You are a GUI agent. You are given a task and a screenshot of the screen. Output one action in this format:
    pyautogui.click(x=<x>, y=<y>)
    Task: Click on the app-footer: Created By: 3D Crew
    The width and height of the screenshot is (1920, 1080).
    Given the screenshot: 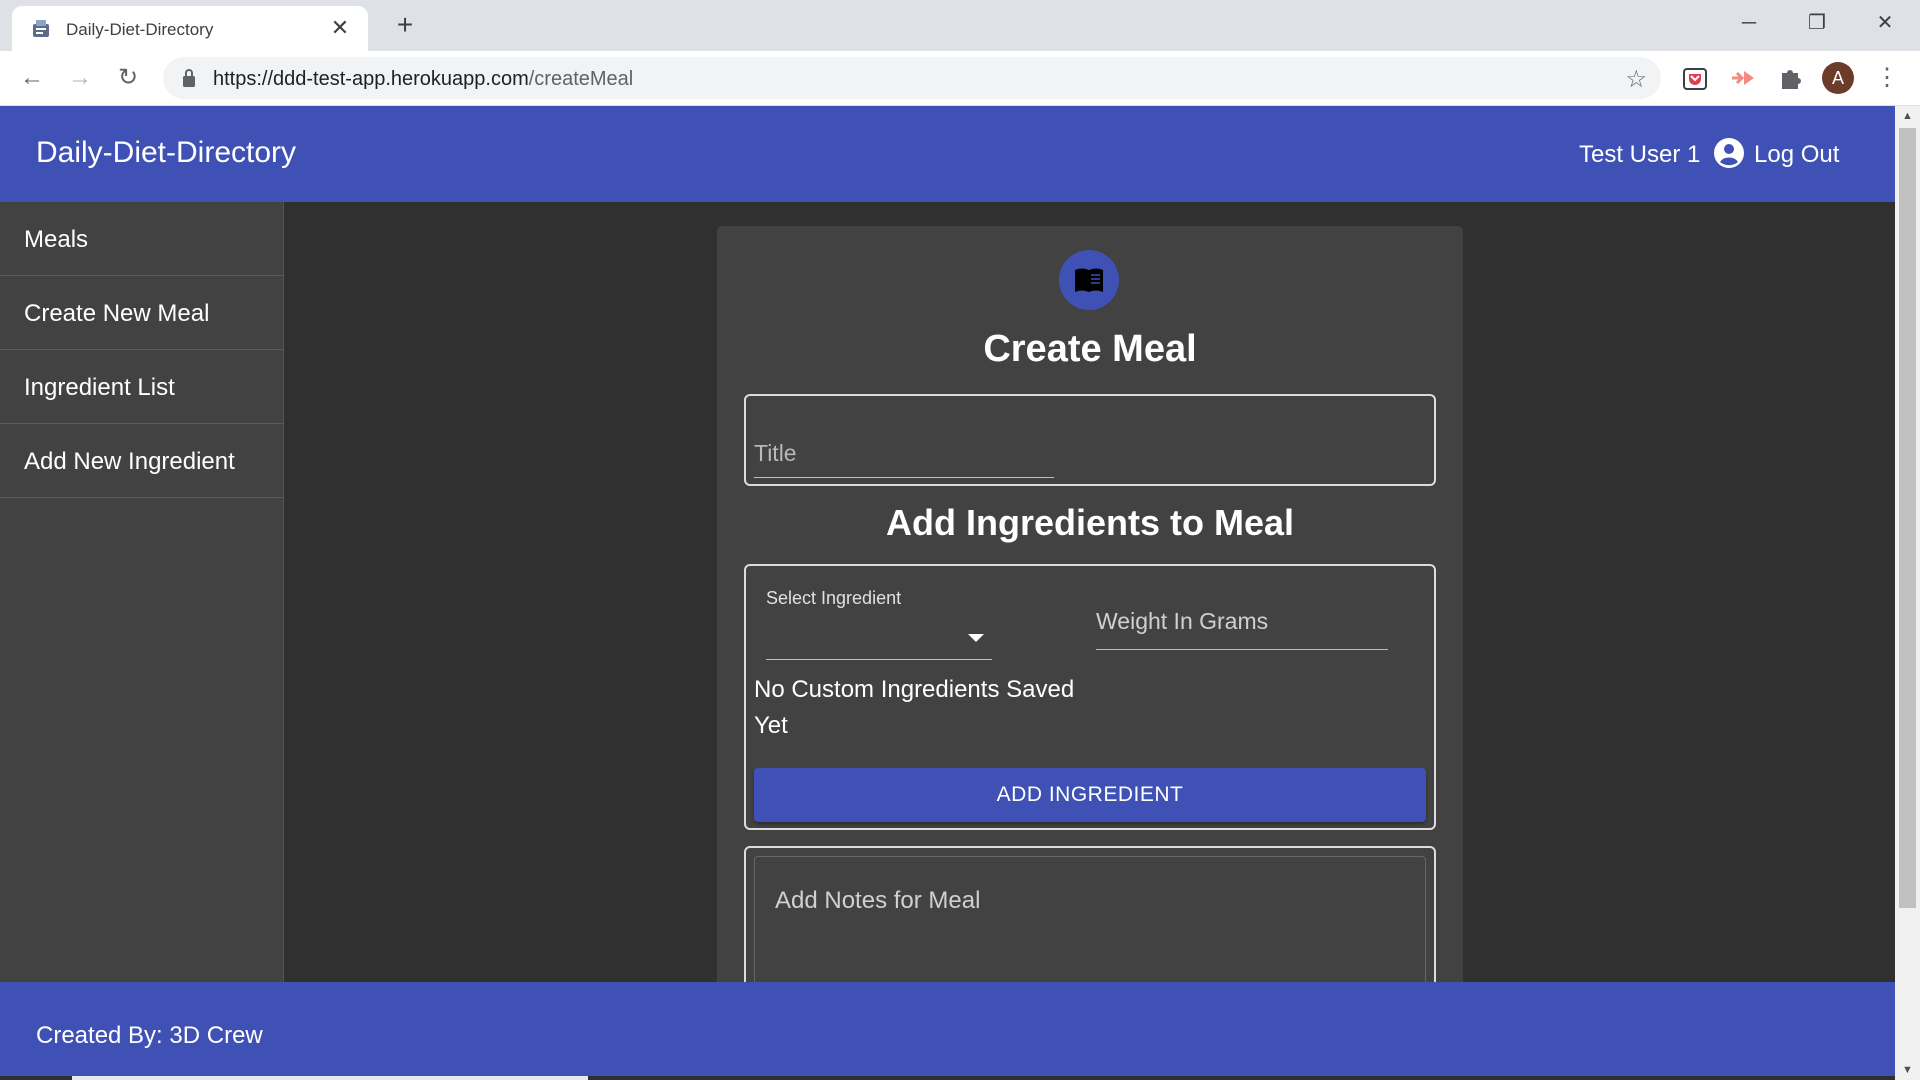 What is the action you would take?
    pyautogui.click(x=947, y=1031)
    